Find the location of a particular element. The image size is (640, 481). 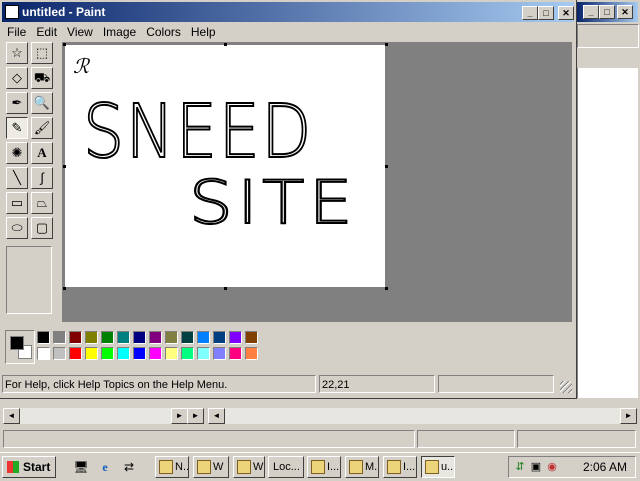

tool-text-icon: A is located at coordinates (42, 153).